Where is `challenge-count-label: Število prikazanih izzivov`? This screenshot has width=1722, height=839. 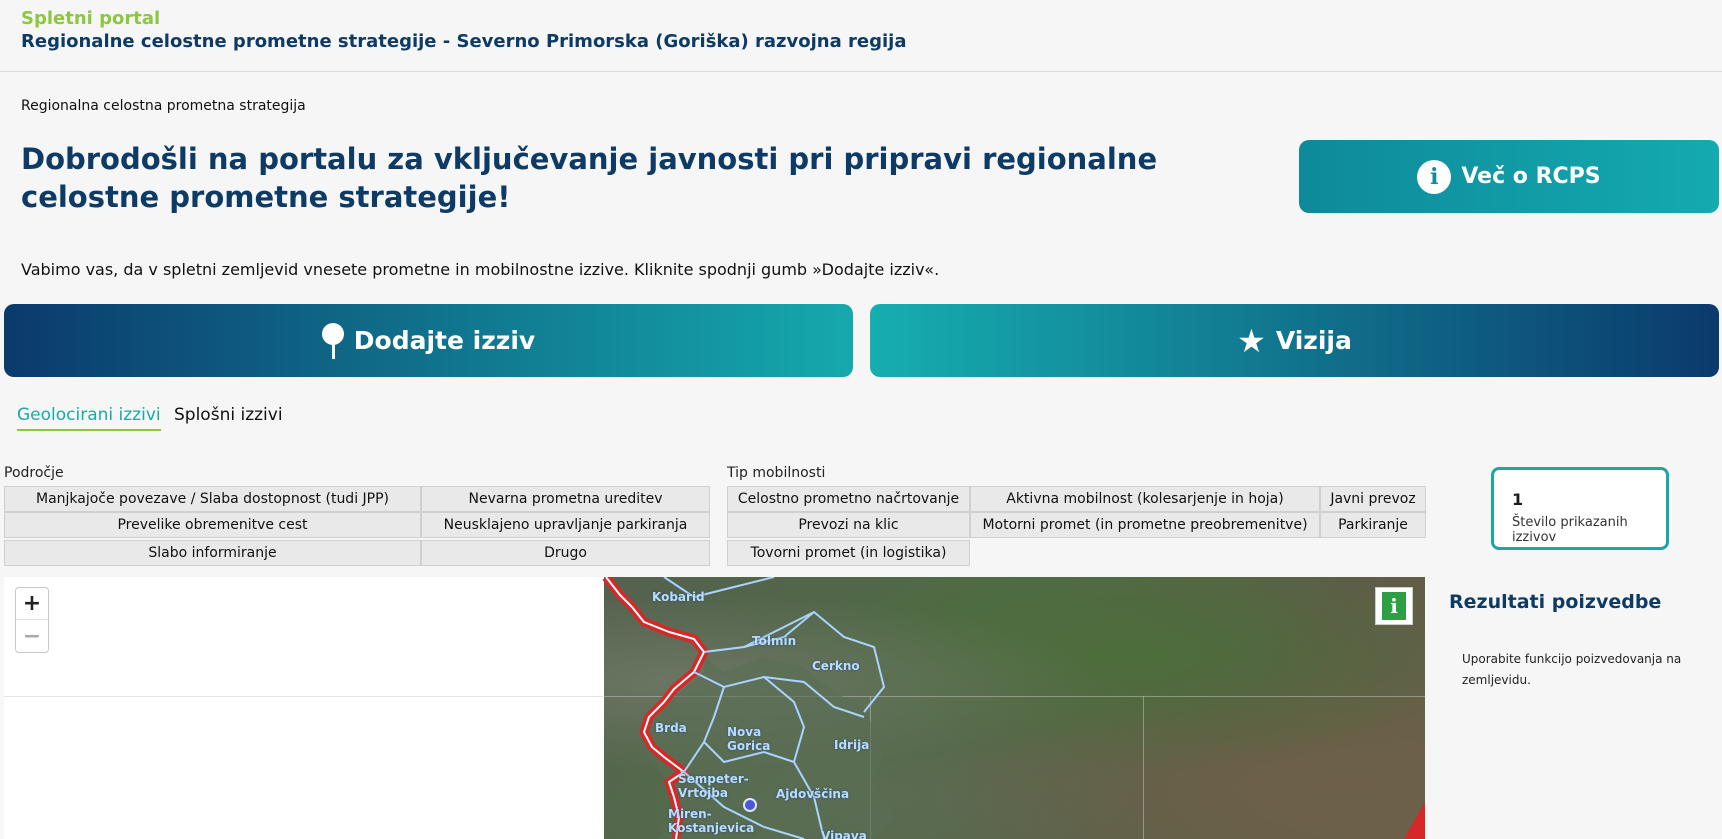
challenge-count-label: Število prikazanih izzivov is located at coordinates (1570, 530).